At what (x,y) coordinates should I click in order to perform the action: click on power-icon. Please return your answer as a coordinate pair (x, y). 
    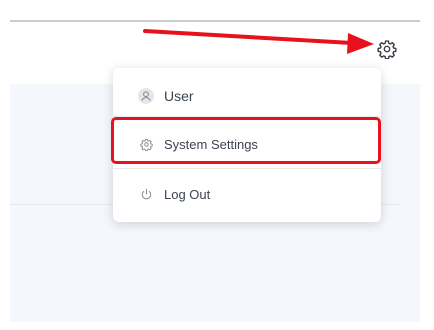
    Looking at the image, I should click on (146, 194).